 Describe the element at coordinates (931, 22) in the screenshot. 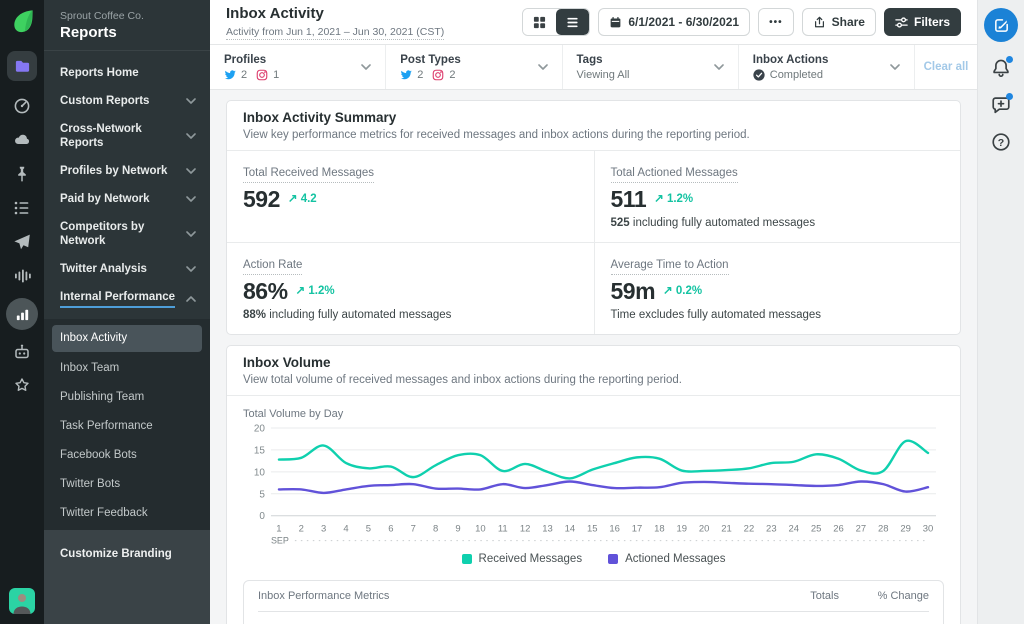

I see `filters-label: Filters` at that location.